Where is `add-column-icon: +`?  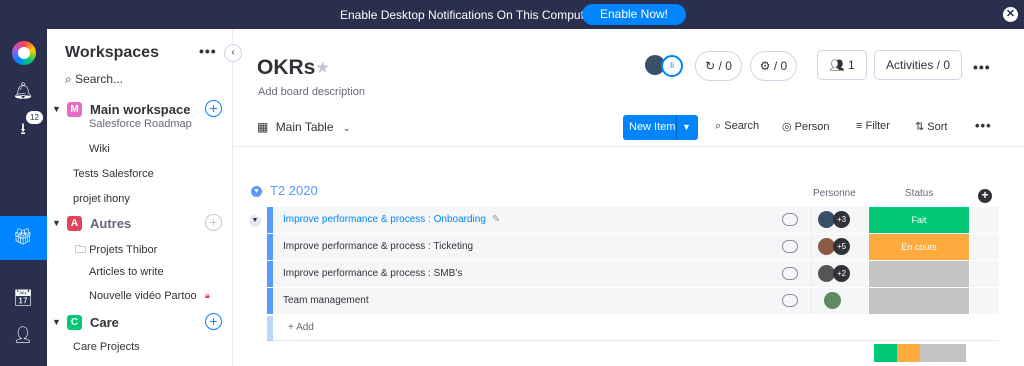 add-column-icon: + is located at coordinates (985, 196).